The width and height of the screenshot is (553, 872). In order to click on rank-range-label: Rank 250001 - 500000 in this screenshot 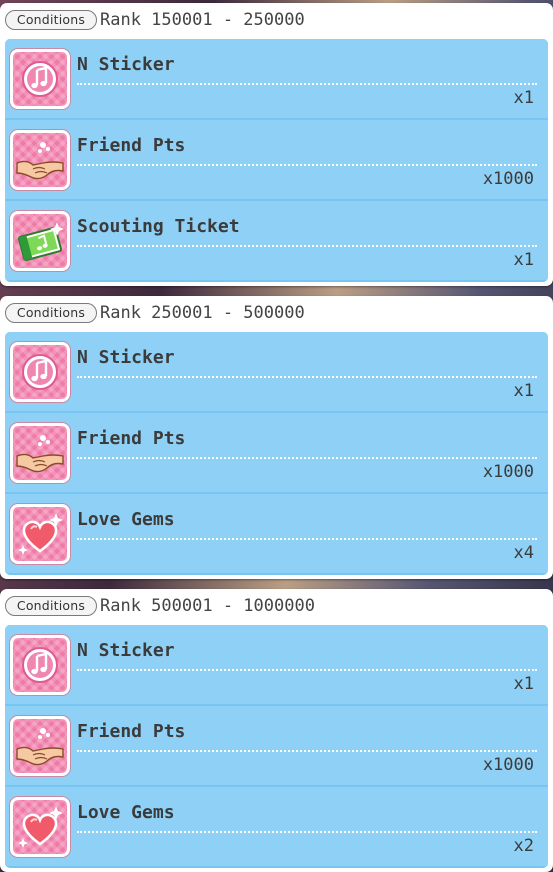, I will do `click(202, 313)`.